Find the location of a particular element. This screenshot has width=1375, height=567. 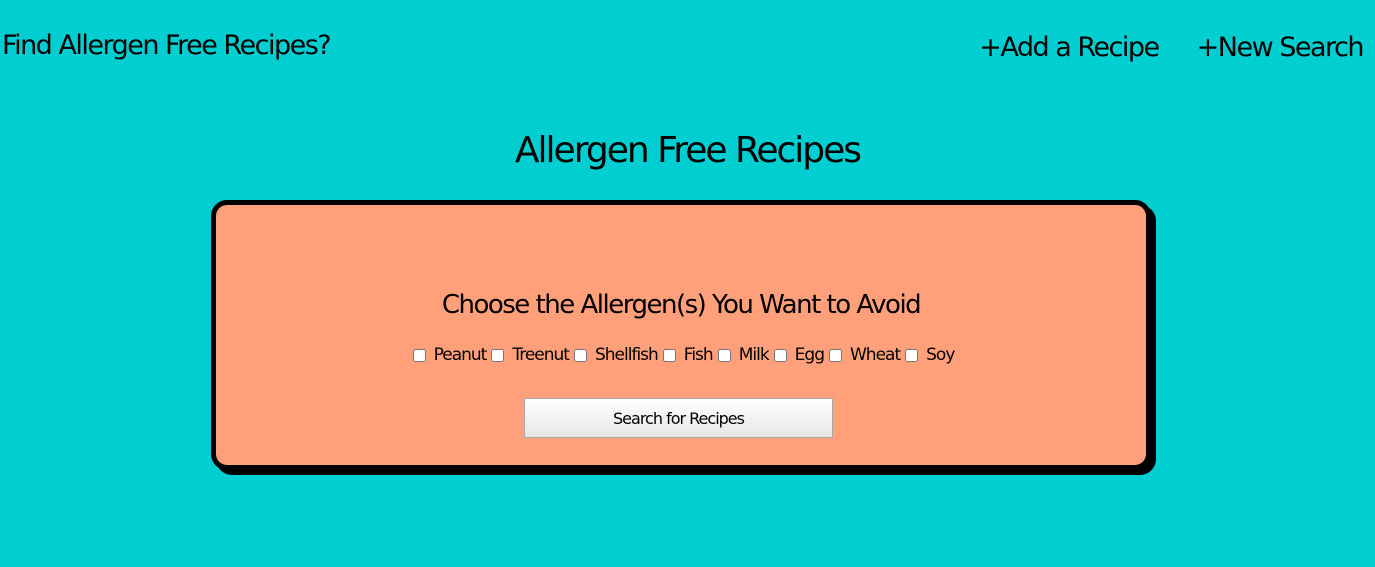

site-brand-title: Find Allergen Free Recipes? is located at coordinates (167, 45).